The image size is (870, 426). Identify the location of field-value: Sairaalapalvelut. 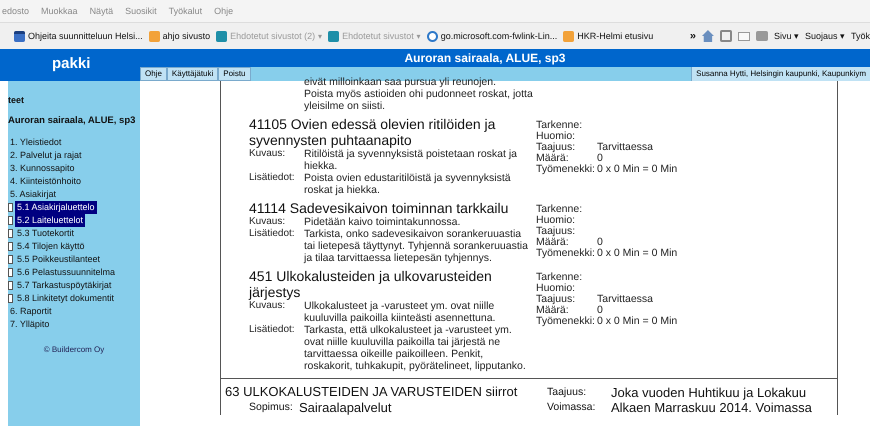
(345, 407).